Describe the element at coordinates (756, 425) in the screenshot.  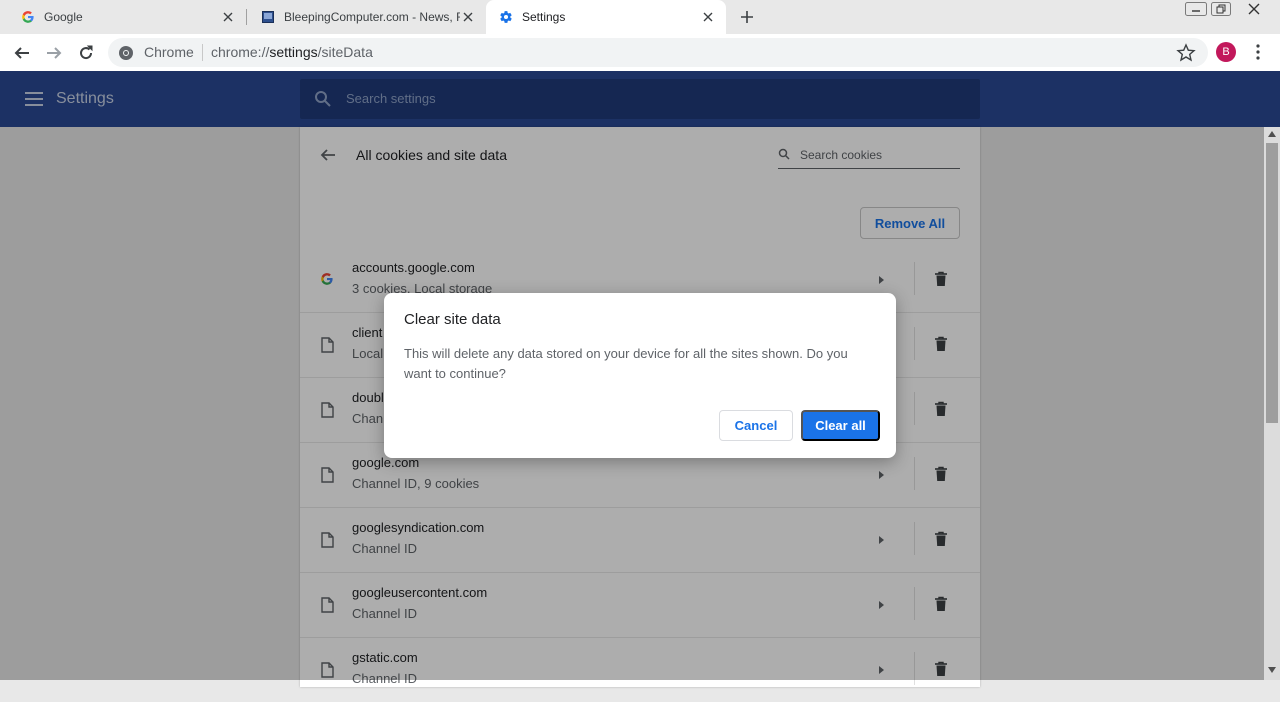
I see `cancel-button: Cancel` at that location.